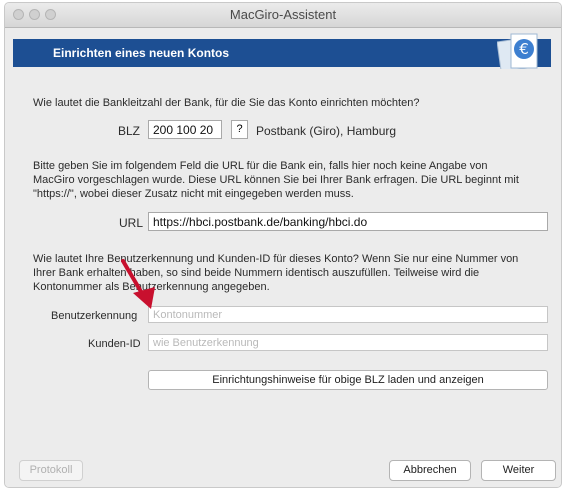 The width and height of the screenshot is (568, 491). I want to click on protocol-button: Protokoll, so click(51, 470).